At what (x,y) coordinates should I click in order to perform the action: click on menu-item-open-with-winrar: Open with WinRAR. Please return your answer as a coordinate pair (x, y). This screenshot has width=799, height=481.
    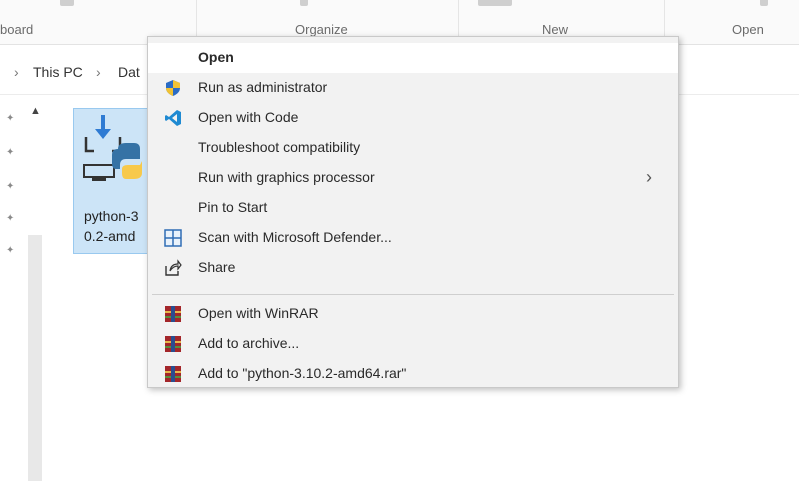
    Looking at the image, I should click on (413, 314).